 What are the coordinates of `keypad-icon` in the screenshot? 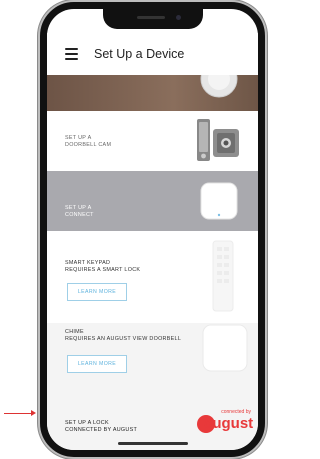 It's located at (223, 276).